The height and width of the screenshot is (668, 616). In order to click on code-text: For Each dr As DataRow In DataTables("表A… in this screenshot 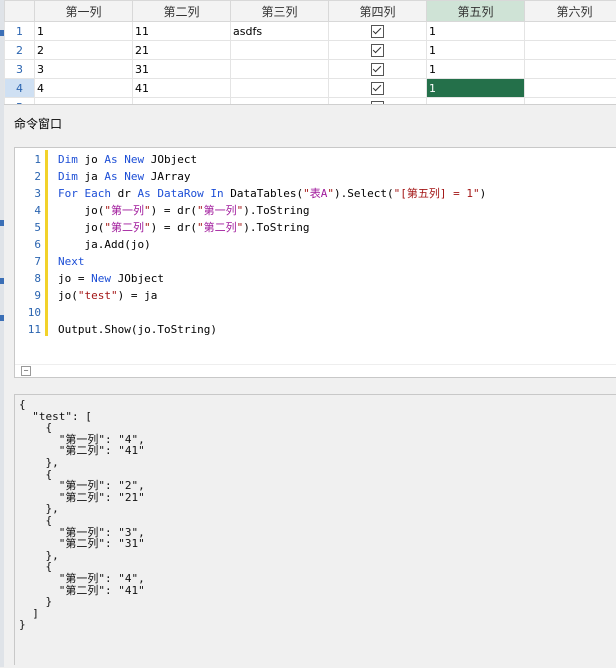, I will do `click(272, 193)`.